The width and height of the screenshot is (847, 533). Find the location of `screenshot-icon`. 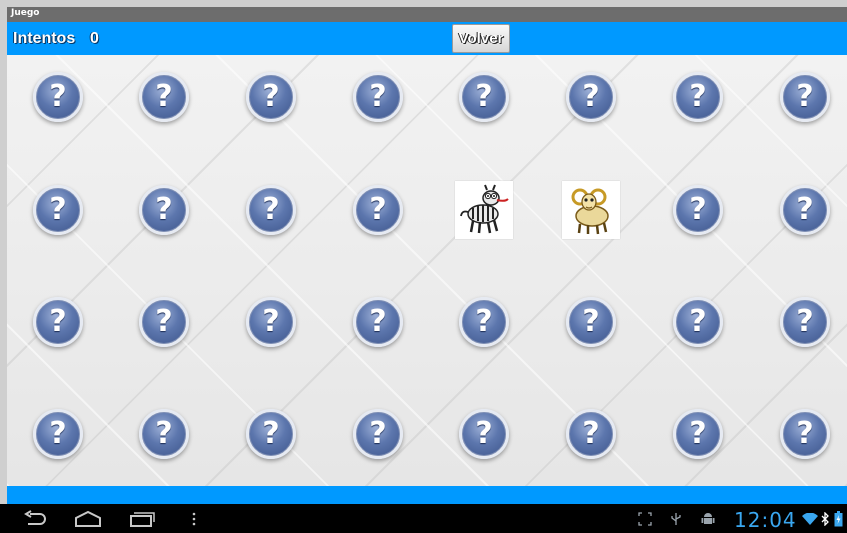

screenshot-icon is located at coordinates (645, 519).